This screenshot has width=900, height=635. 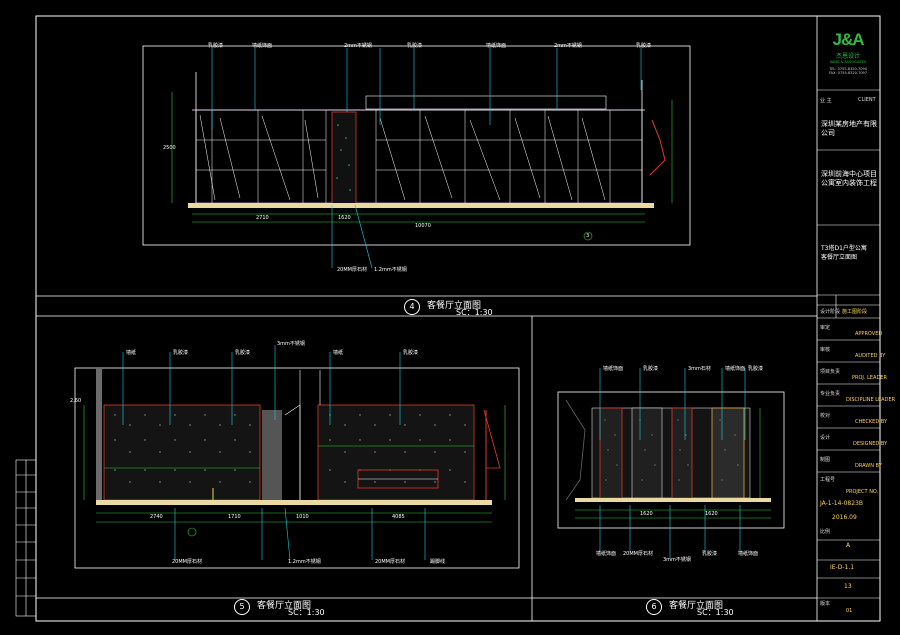 I want to click on top-label-5: 墙纸饰面, so click(x=496, y=46).